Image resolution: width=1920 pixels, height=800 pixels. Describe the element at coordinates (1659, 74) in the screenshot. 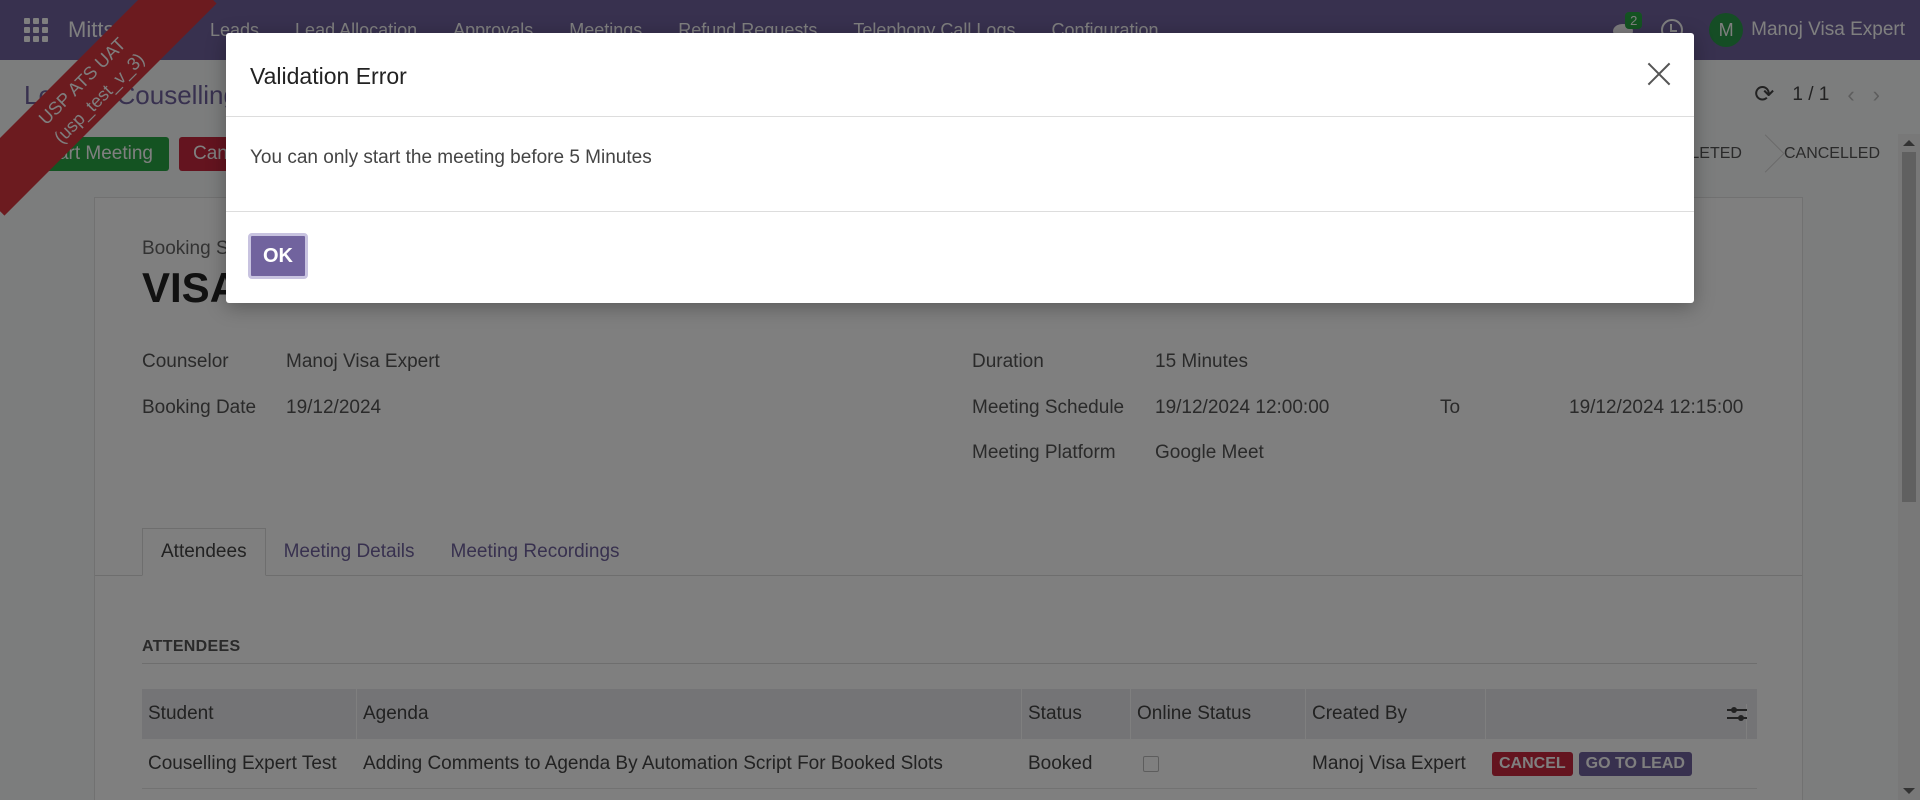

I see `close-icon` at that location.